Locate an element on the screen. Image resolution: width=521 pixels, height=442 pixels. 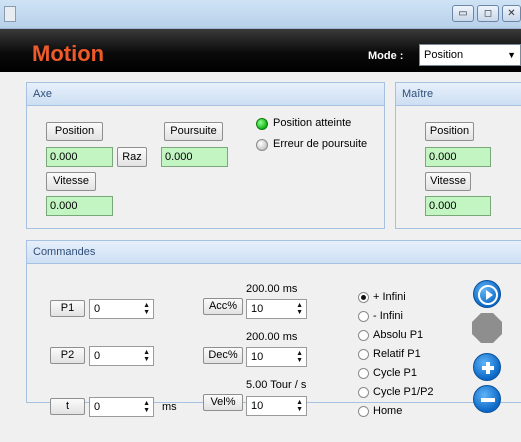
radio-cycle-p1-p2 is located at coordinates (363, 392).